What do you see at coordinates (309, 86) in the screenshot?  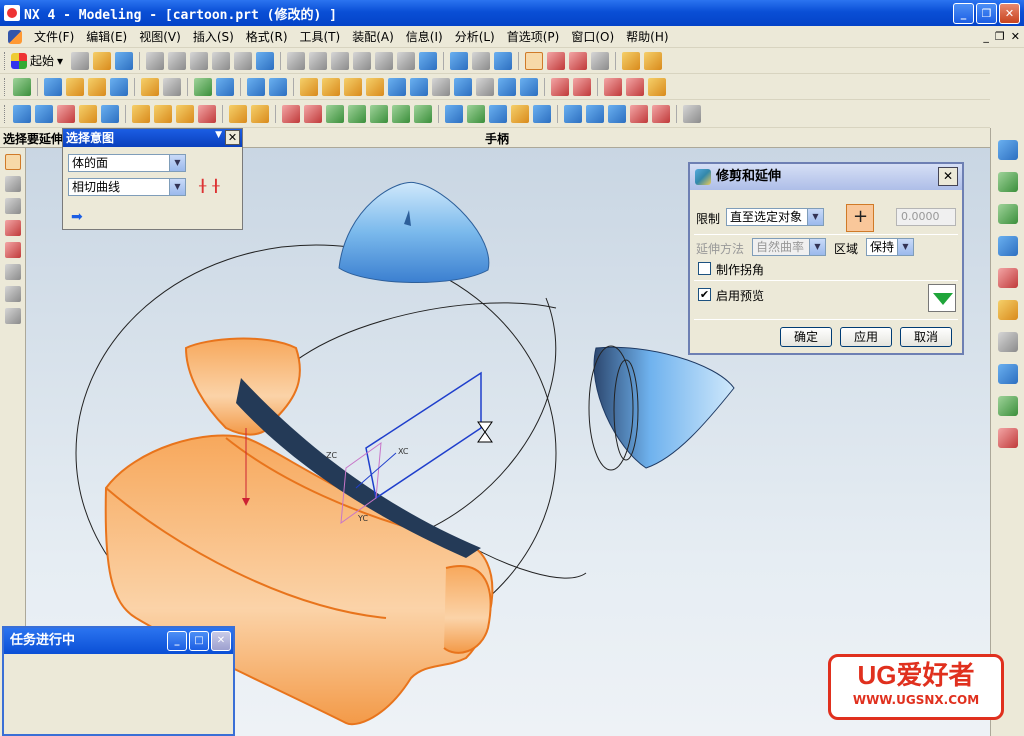 I see `edge-blend-icon` at bounding box center [309, 86].